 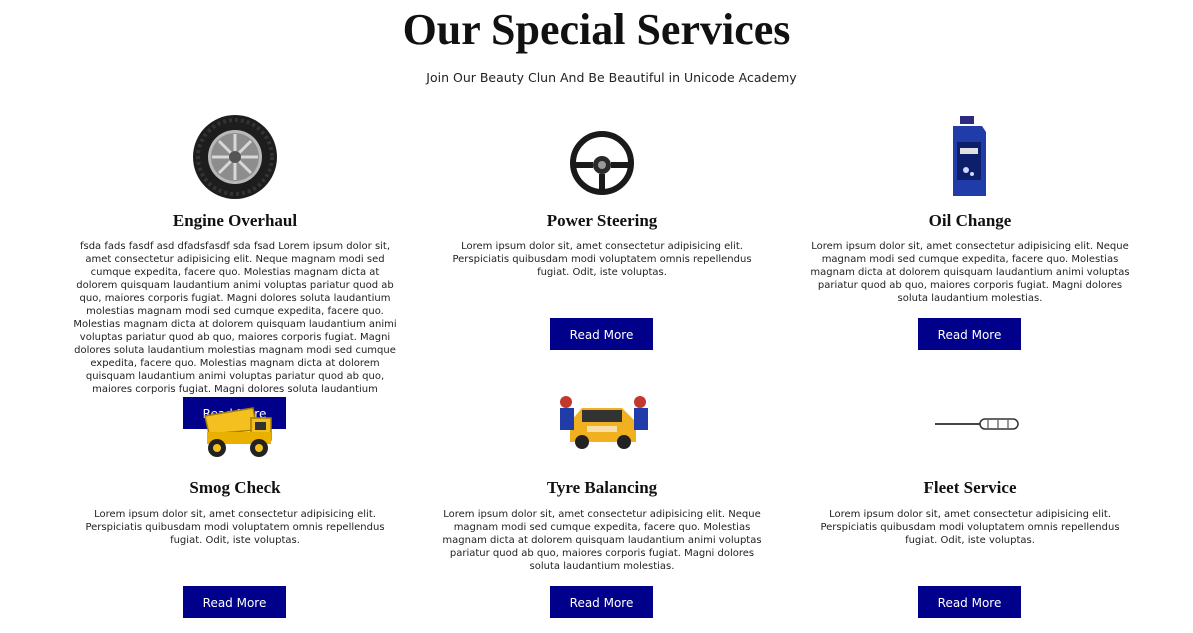 I want to click on mechanics-car-icon, so click(x=602, y=429).